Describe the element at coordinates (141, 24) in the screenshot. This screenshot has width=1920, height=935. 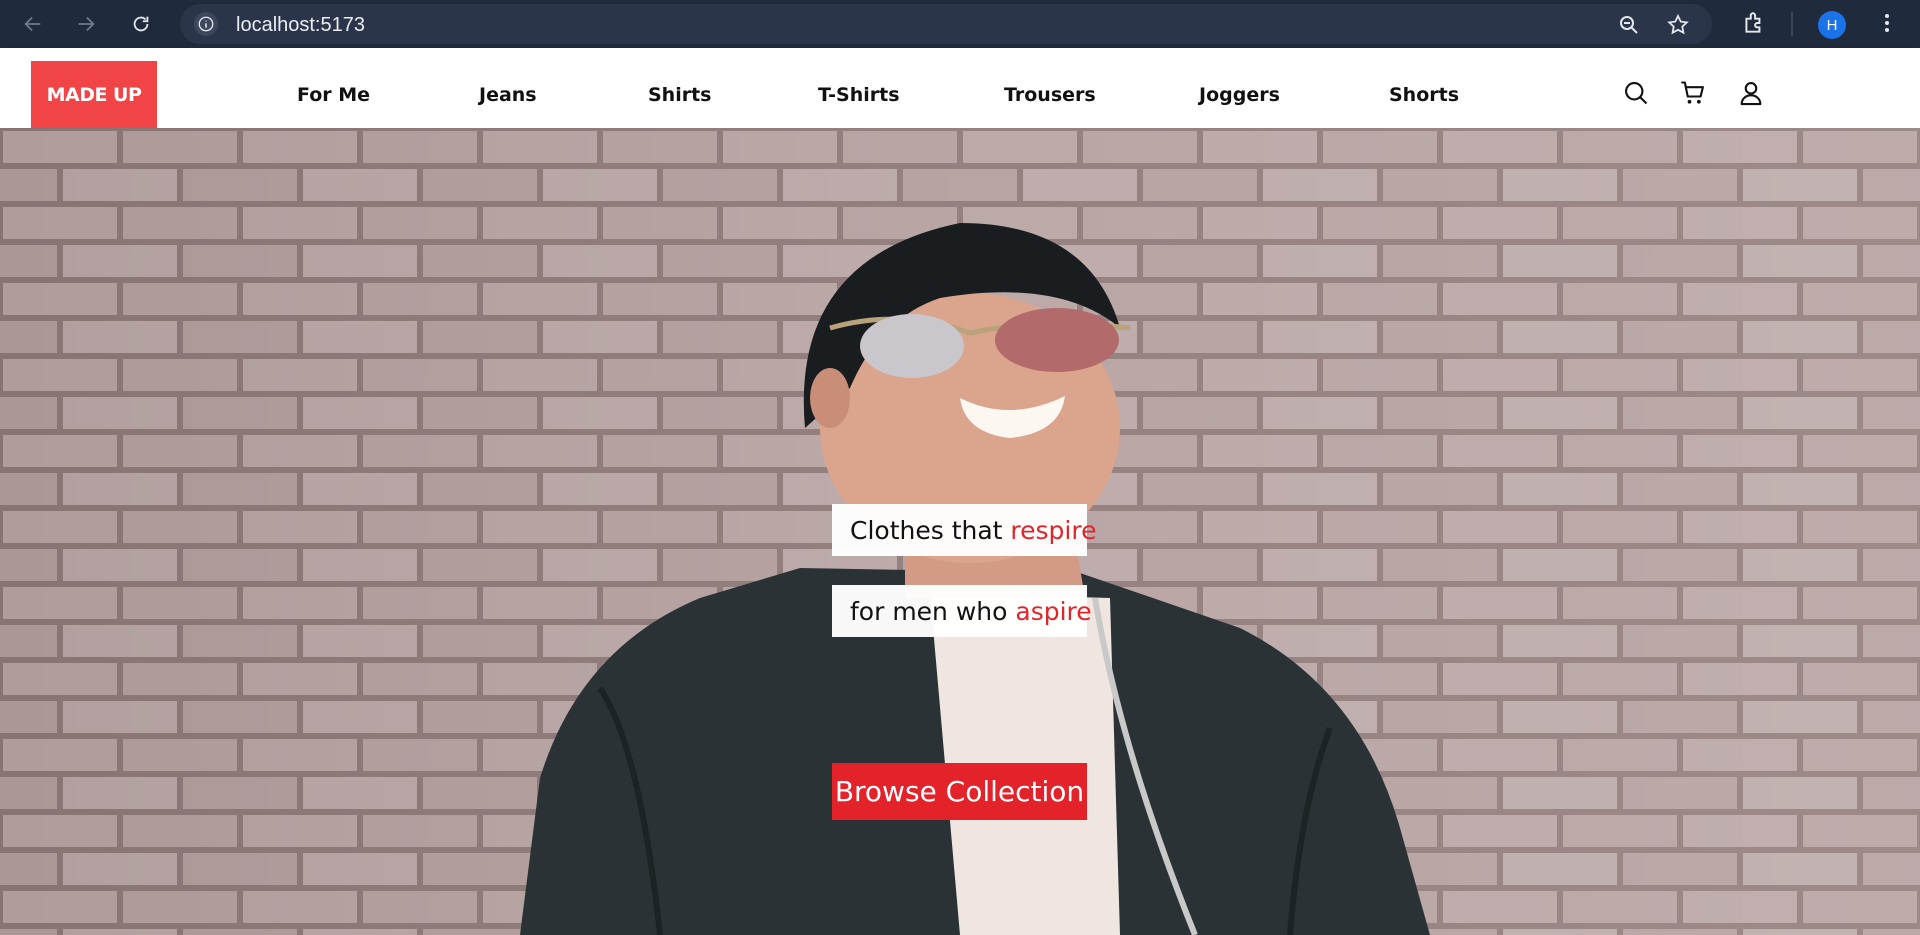
I see `reload-icon` at that location.